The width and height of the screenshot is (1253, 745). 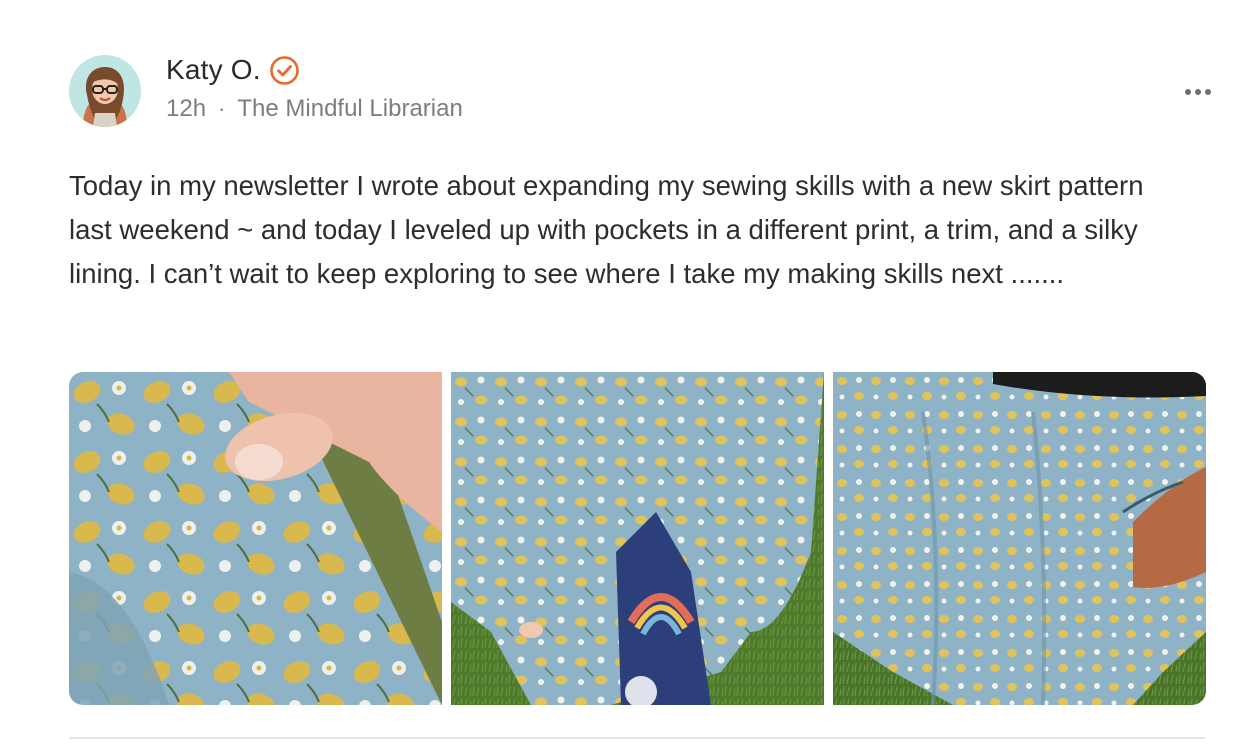 I want to click on author-line: Katy O., so click(x=233, y=70).